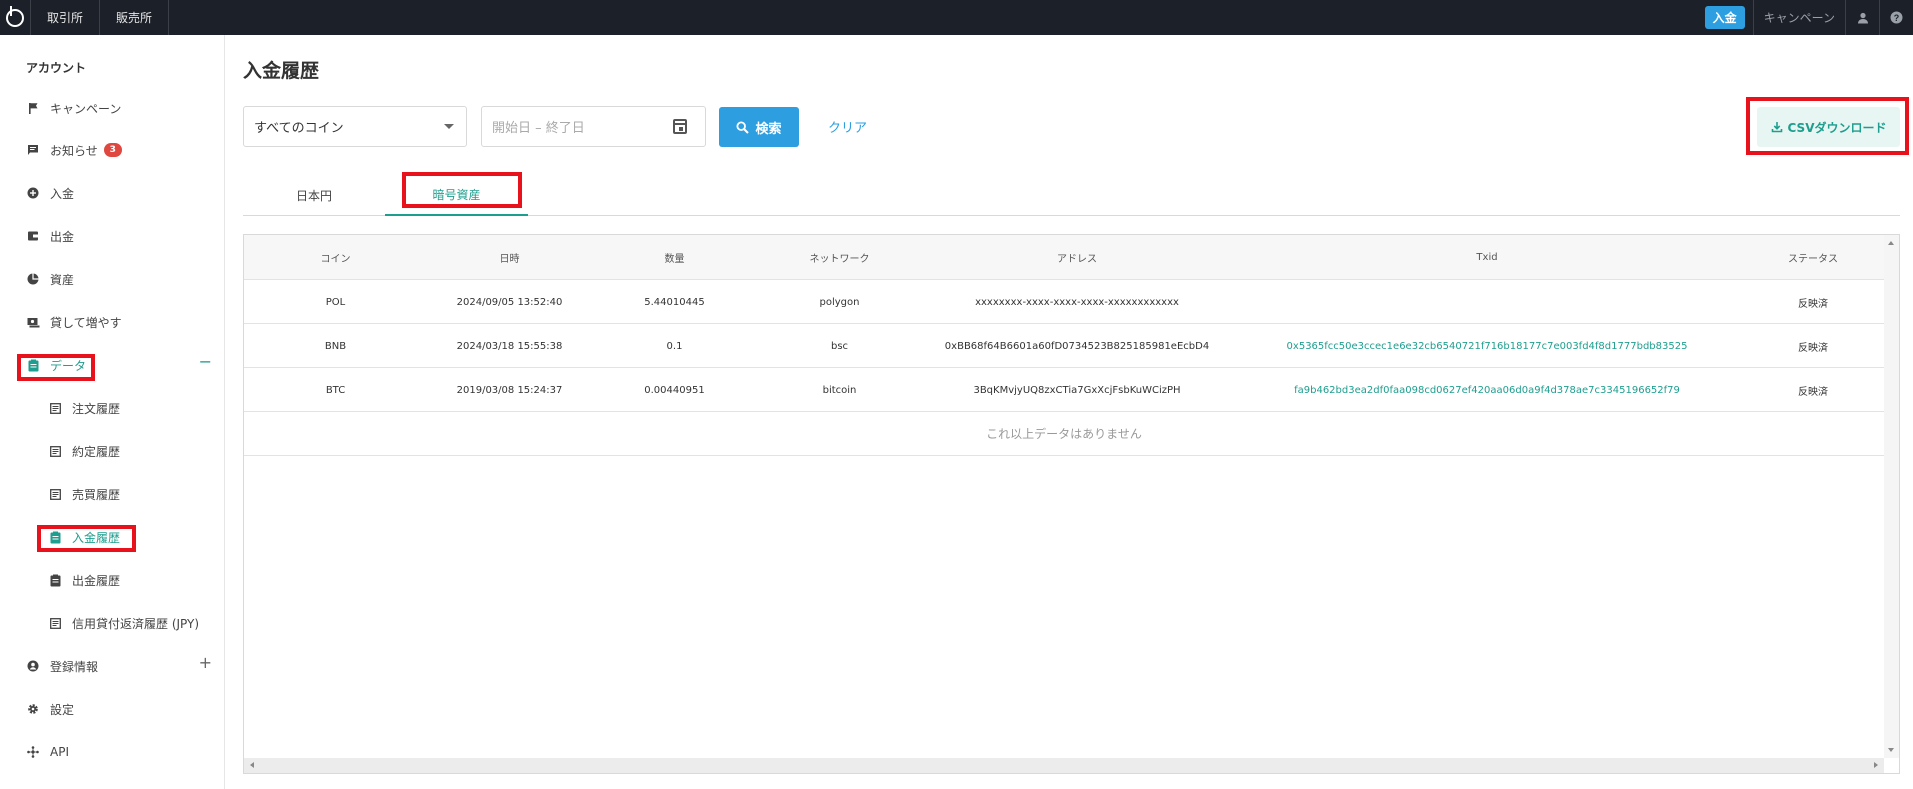 This screenshot has height=789, width=1913. What do you see at coordinates (538, 128) in the screenshot?
I see `date-range-placeholder: 開始日 – 終了日` at bounding box center [538, 128].